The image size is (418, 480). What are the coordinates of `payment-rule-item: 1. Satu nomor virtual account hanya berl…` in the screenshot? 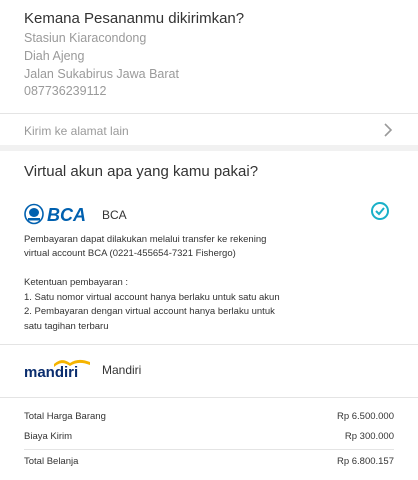 It's located at (152, 297).